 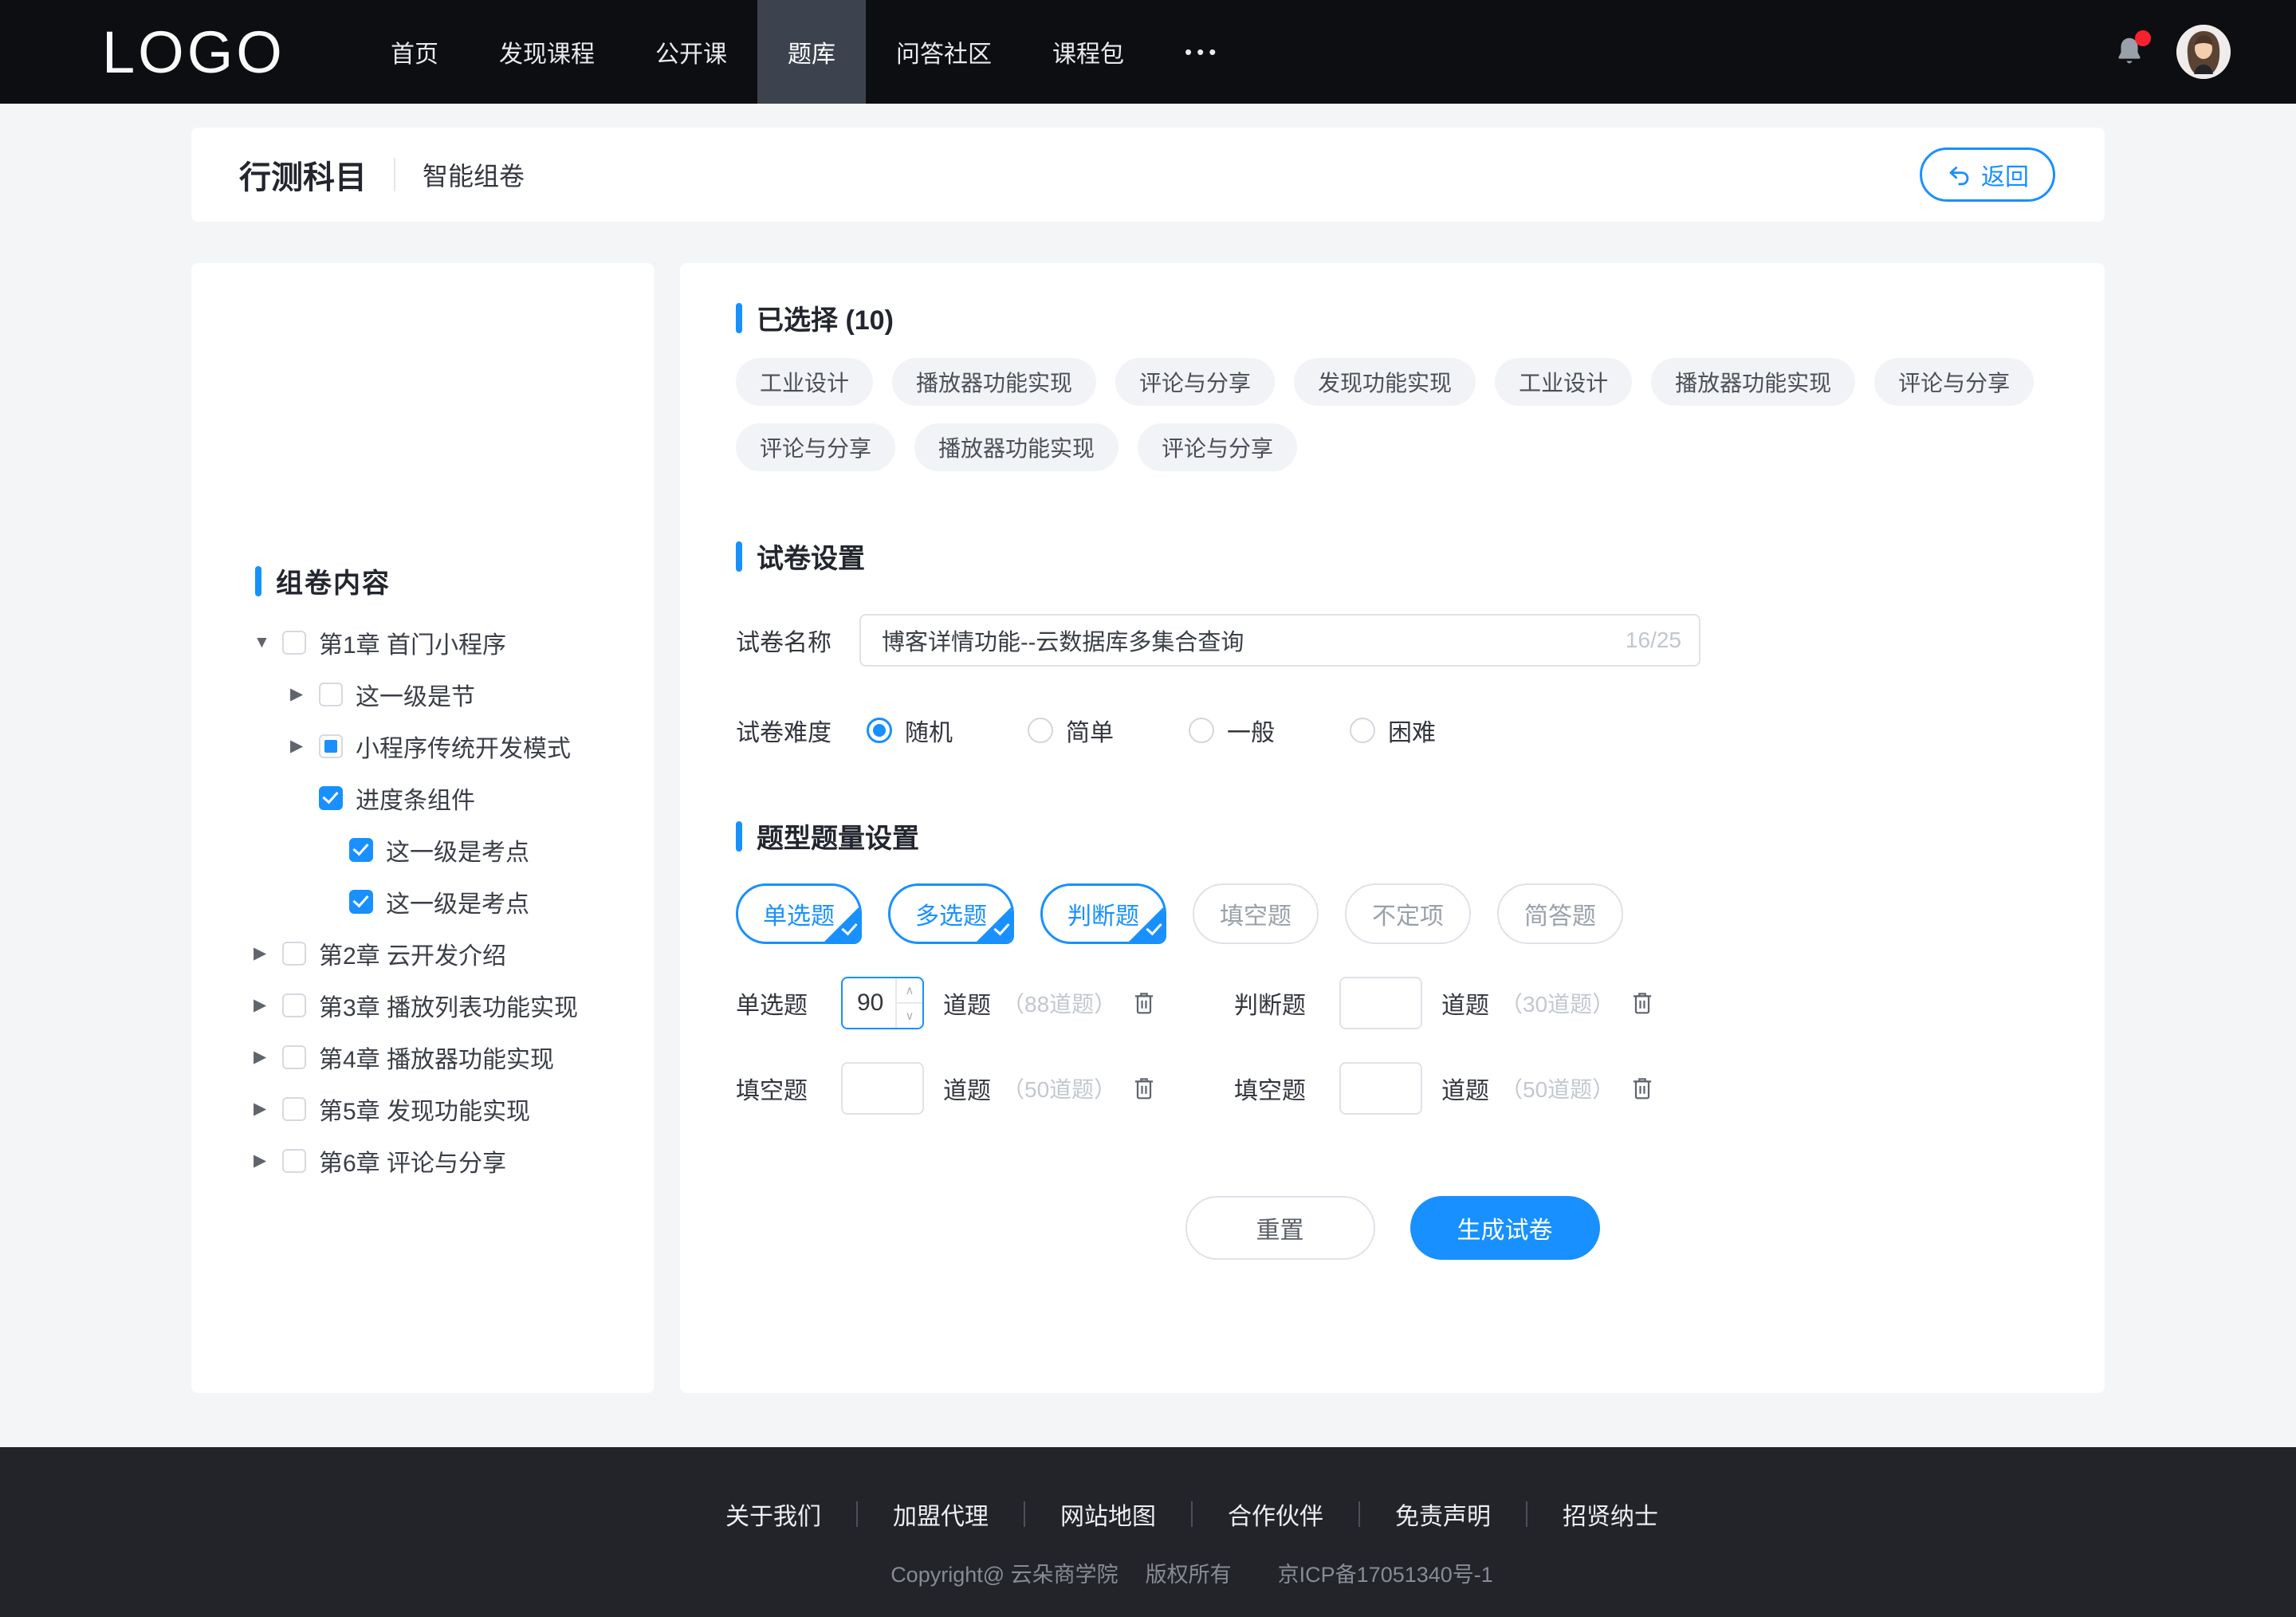 I want to click on stepper-up-icon: ∧, so click(x=909, y=991).